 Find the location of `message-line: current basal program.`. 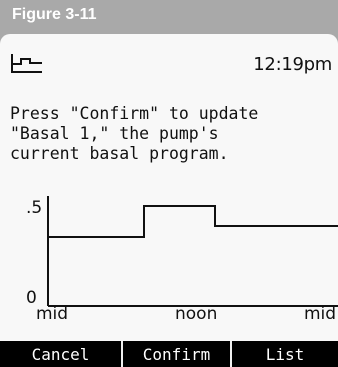

message-line: current basal program. is located at coordinates (119, 153).